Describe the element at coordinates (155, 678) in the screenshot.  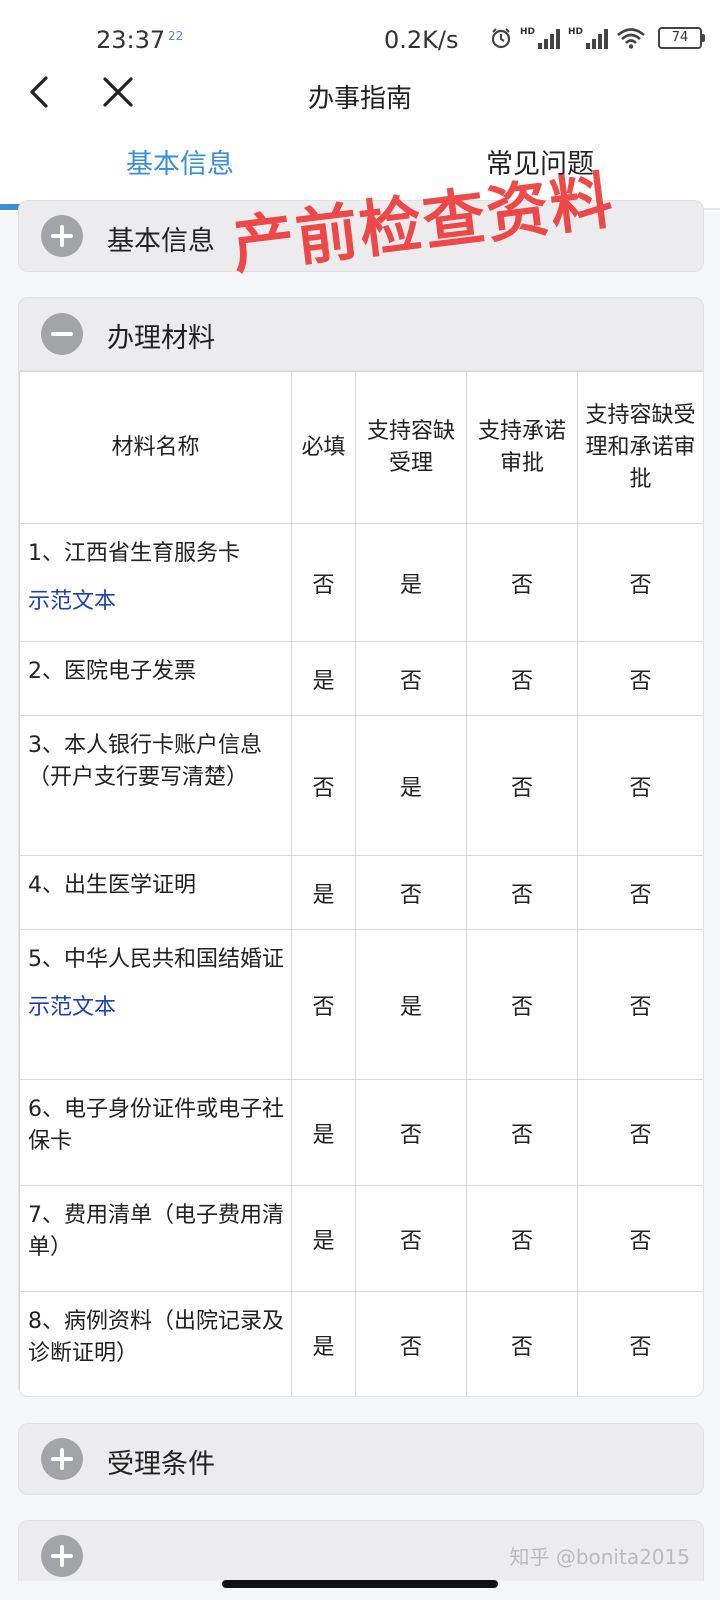
I see `material-name-cell: 2、医院电子发票` at that location.